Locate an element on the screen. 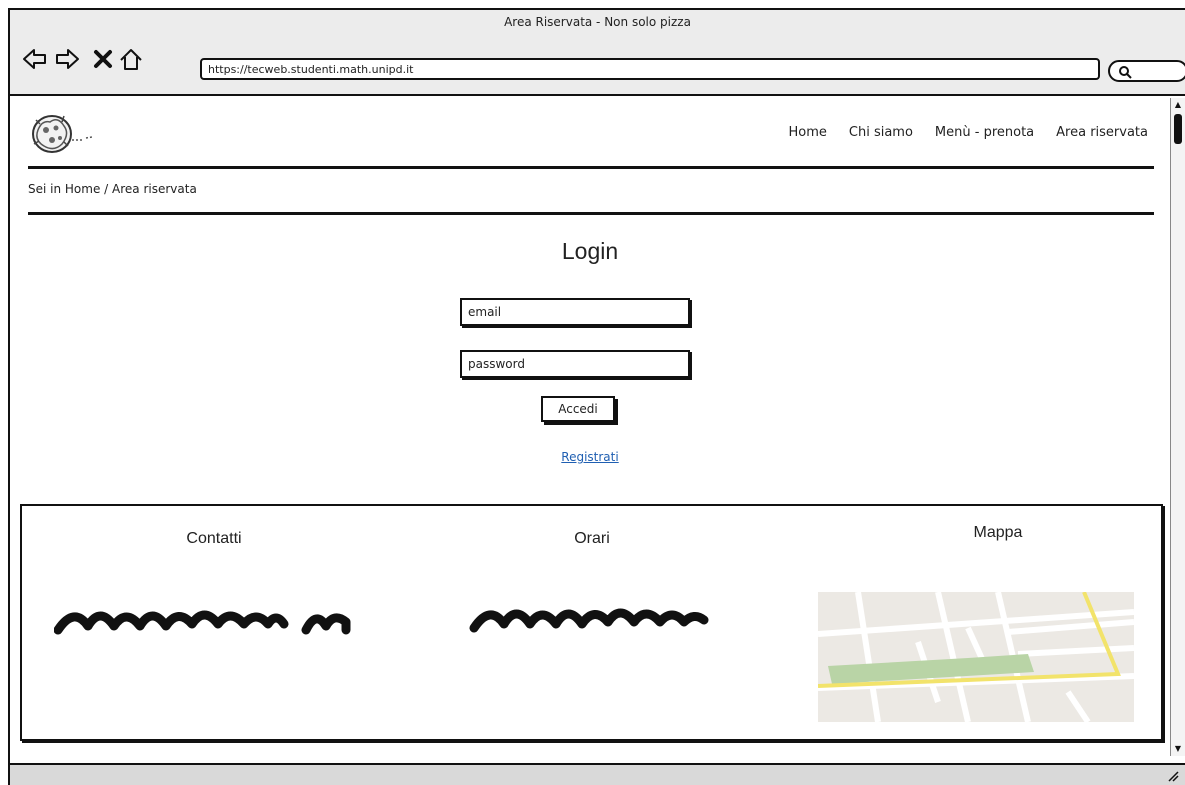 The width and height of the screenshot is (1185, 785). nav-home-link: Home is located at coordinates (808, 132).